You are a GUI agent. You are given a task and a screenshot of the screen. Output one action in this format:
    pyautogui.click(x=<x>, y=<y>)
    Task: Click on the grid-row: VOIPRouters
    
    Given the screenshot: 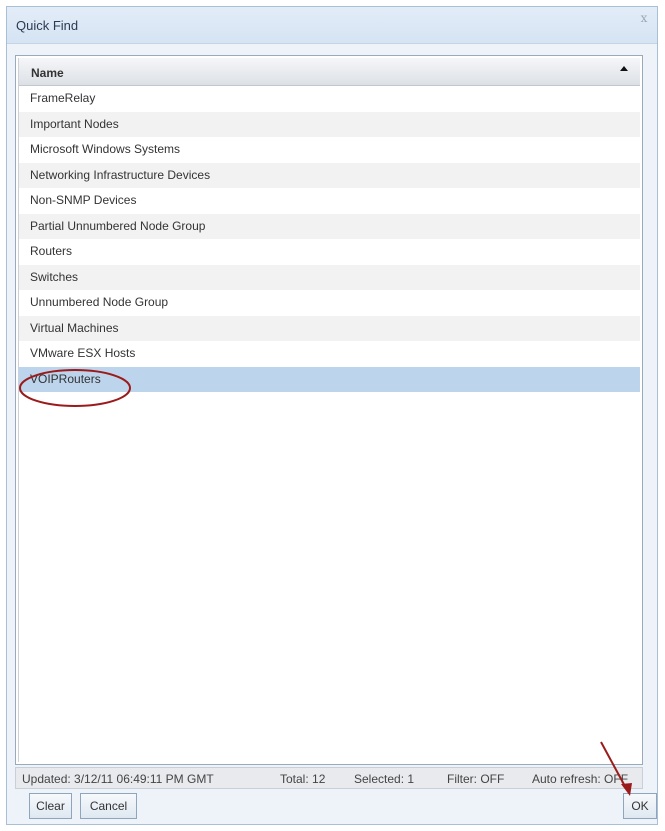 What is the action you would take?
    pyautogui.click(x=329, y=379)
    